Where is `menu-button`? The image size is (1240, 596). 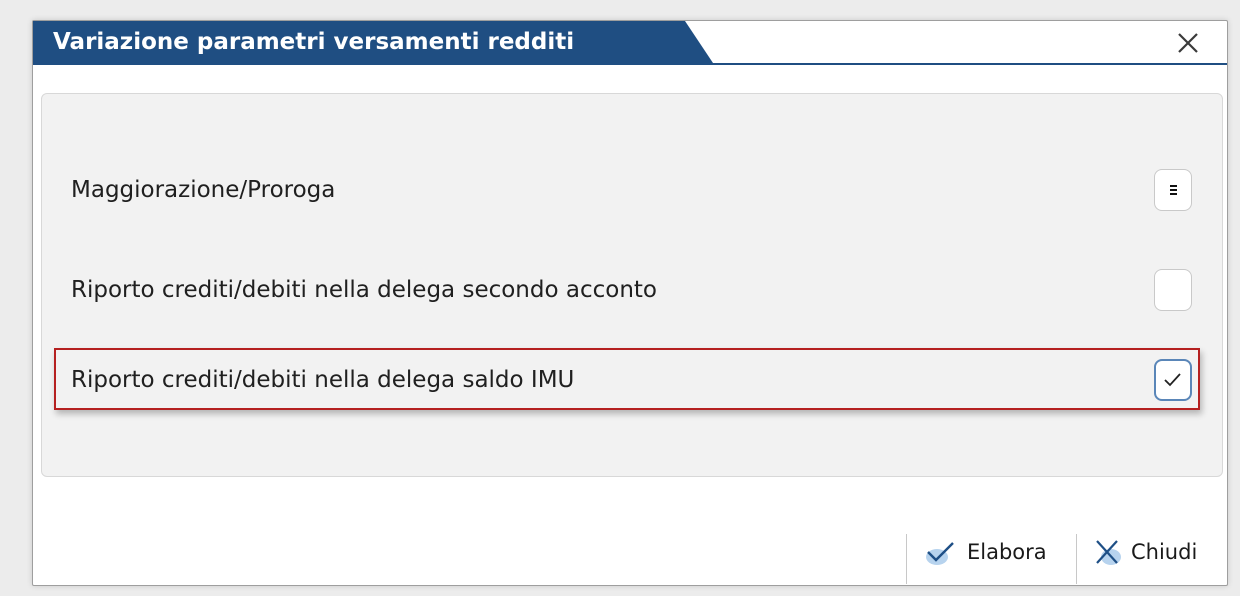 menu-button is located at coordinates (1173, 190).